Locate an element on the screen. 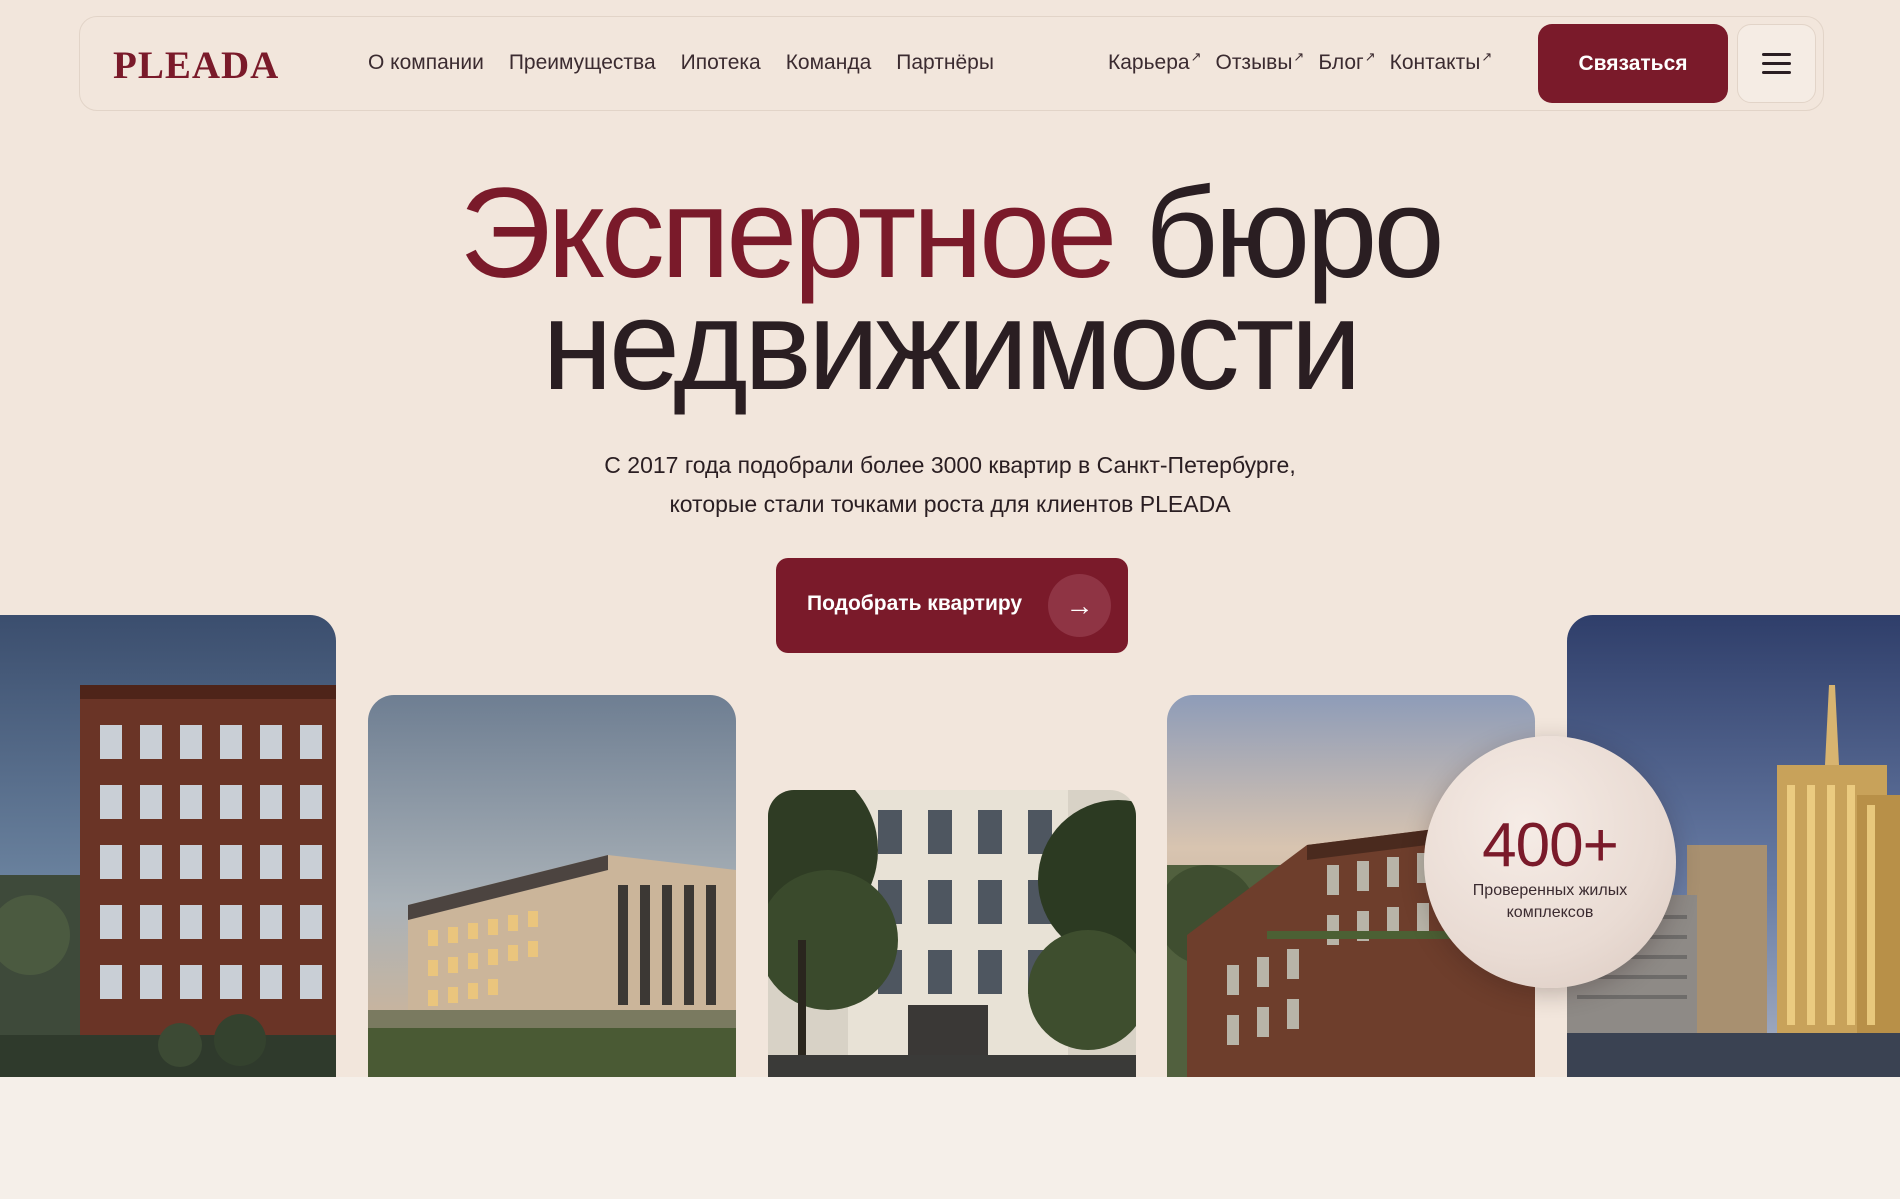 The image size is (1900, 1199). nav-link-label: Блог is located at coordinates (1341, 62).